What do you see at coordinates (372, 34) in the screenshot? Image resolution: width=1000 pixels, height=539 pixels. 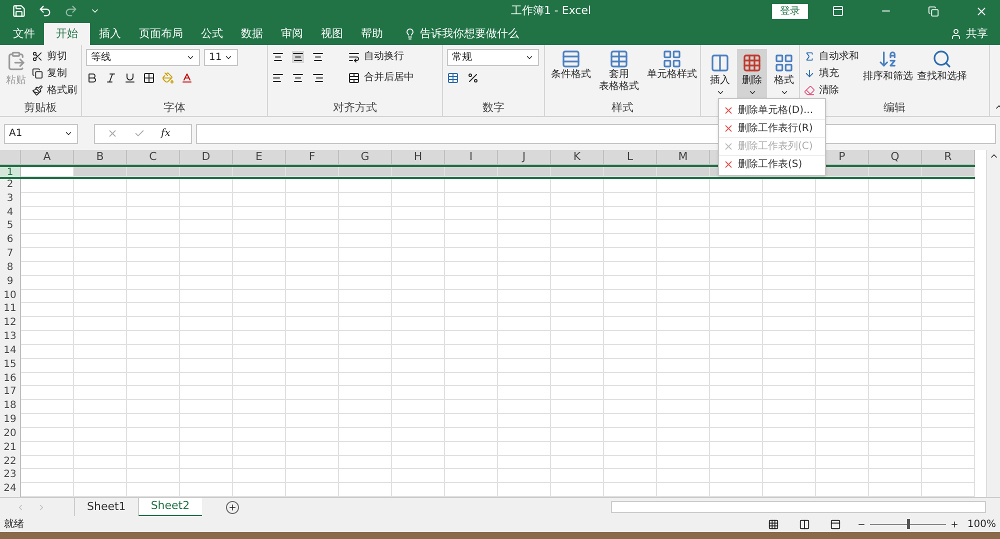 I see `ribbon-tab: 帮助` at bounding box center [372, 34].